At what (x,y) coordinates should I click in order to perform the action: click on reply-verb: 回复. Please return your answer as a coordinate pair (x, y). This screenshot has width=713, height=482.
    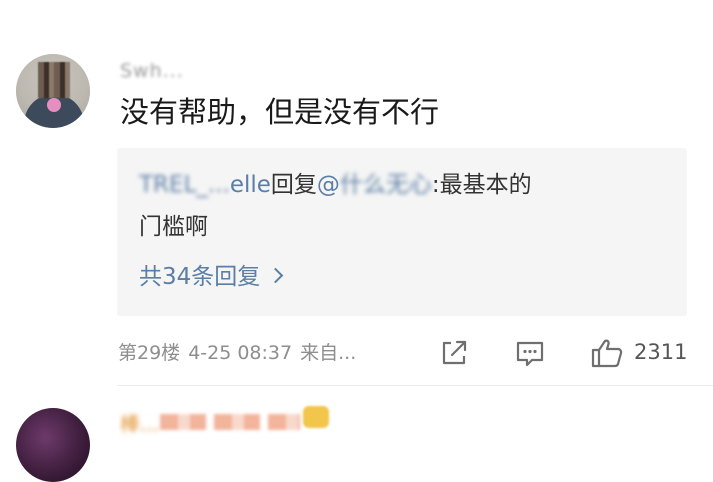
    Looking at the image, I should click on (293, 185).